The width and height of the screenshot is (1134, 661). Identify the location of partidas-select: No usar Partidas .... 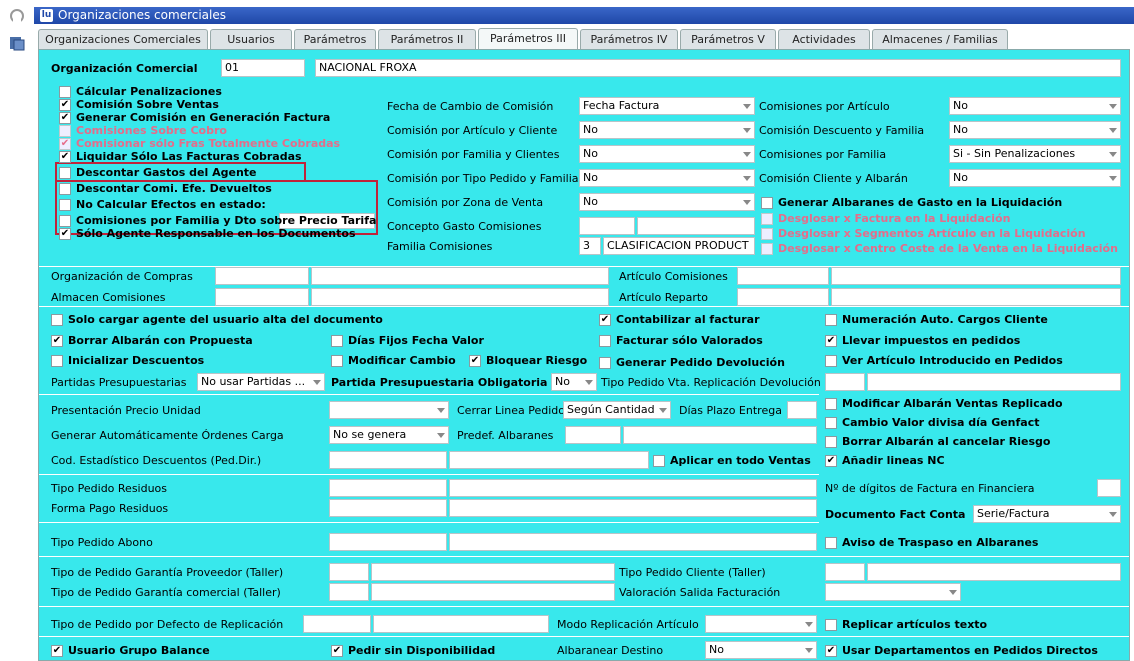
(261, 382).